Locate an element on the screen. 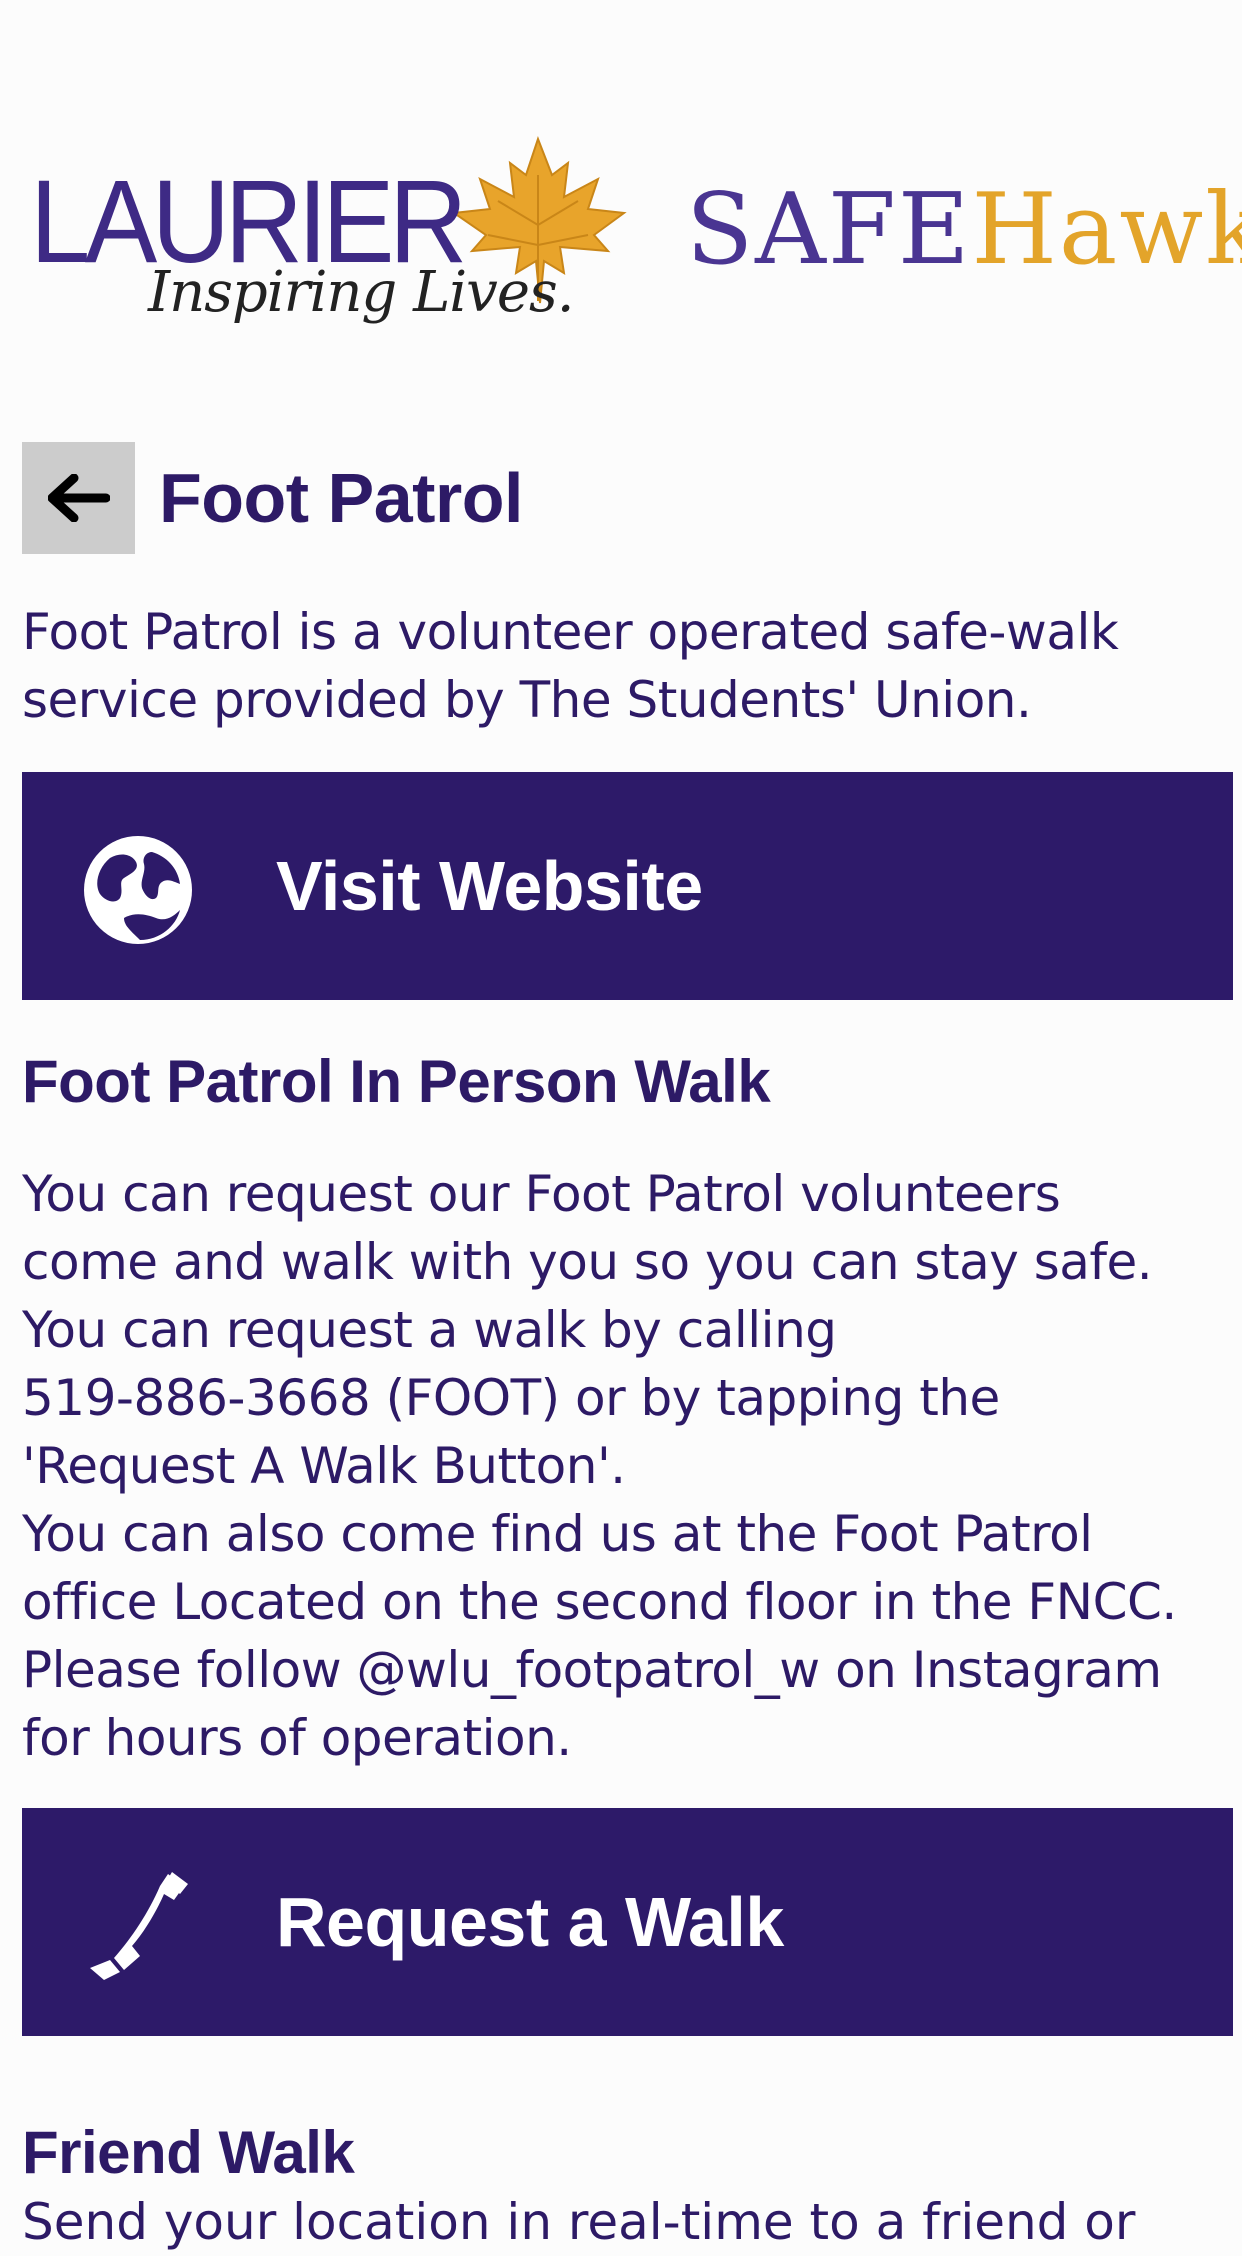 The height and width of the screenshot is (2256, 1242). safehawk-logo: SAFEHawk is located at coordinates (964, 230).